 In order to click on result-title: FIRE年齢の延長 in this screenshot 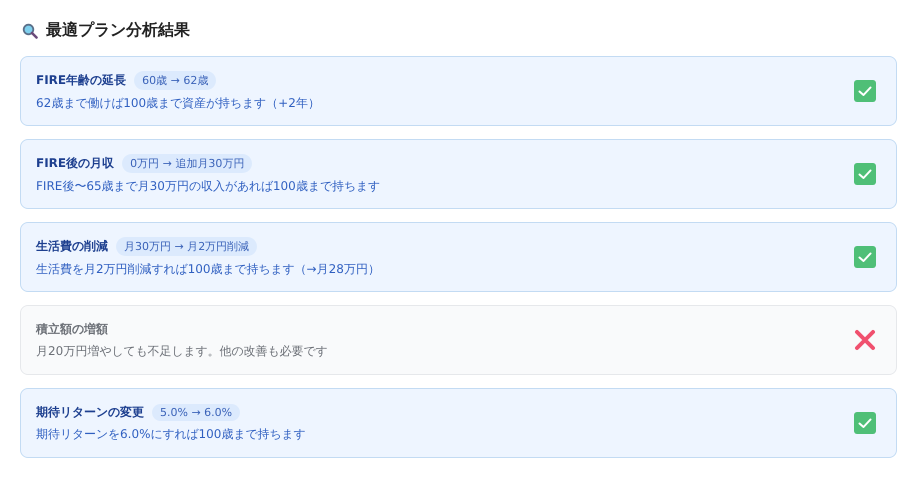, I will do `click(81, 80)`.